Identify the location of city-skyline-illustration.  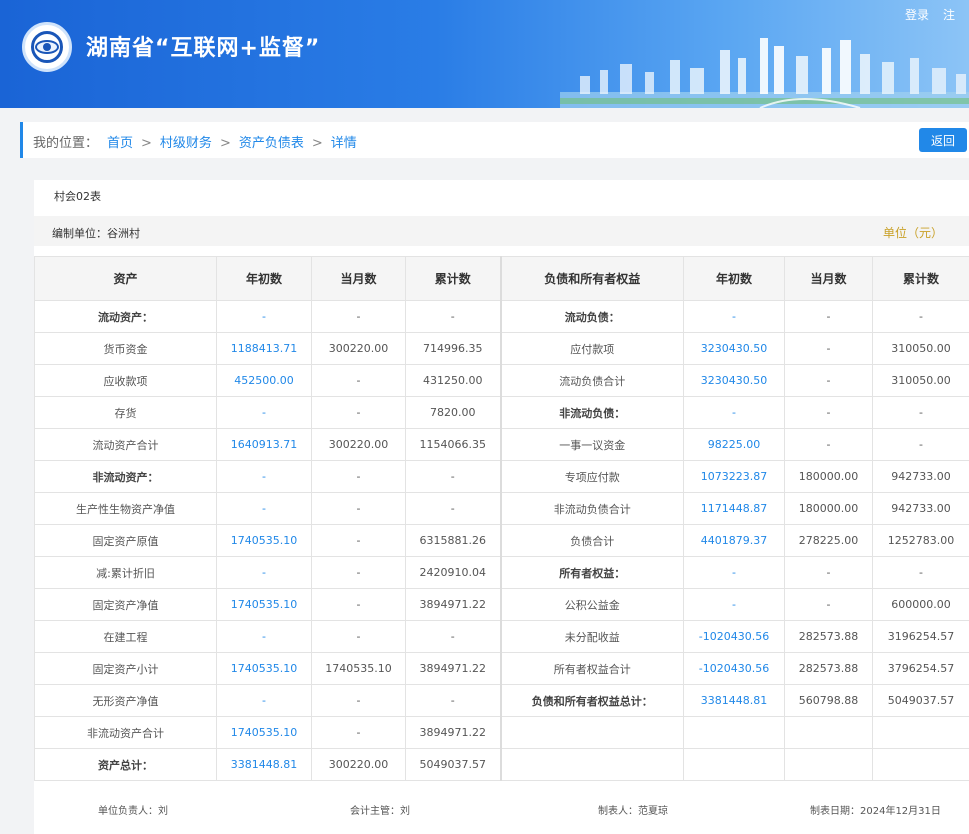
(764, 73).